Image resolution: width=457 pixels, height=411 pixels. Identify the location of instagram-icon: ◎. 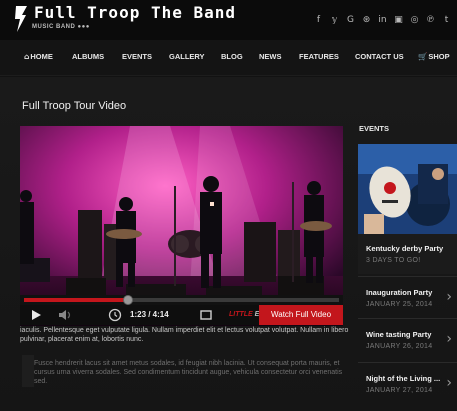
(414, 20).